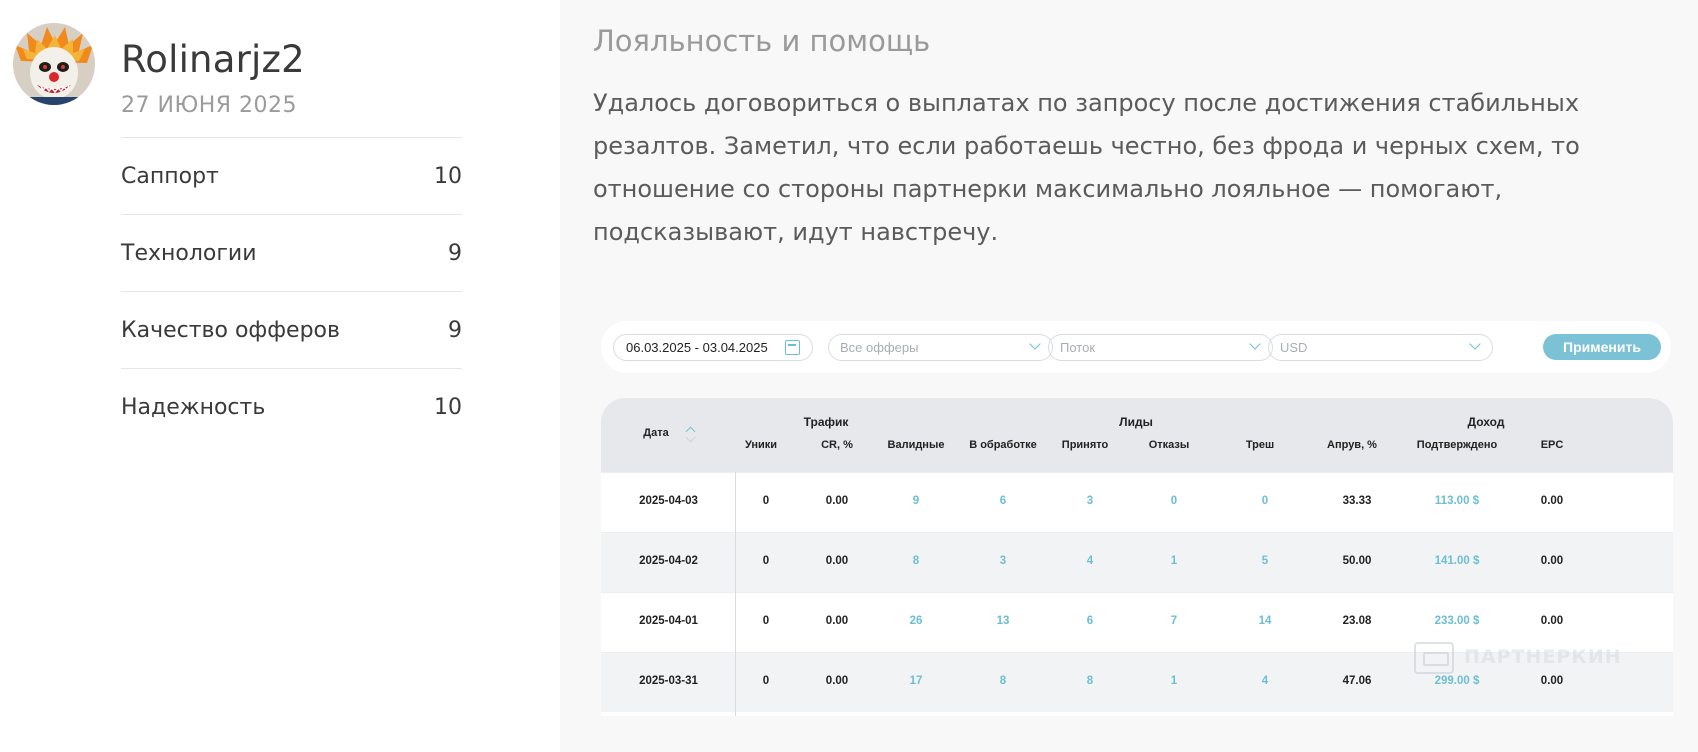 This screenshot has height=752, width=1698. What do you see at coordinates (668, 681) in the screenshot?
I see `cell-date: 2025-03-31` at bounding box center [668, 681].